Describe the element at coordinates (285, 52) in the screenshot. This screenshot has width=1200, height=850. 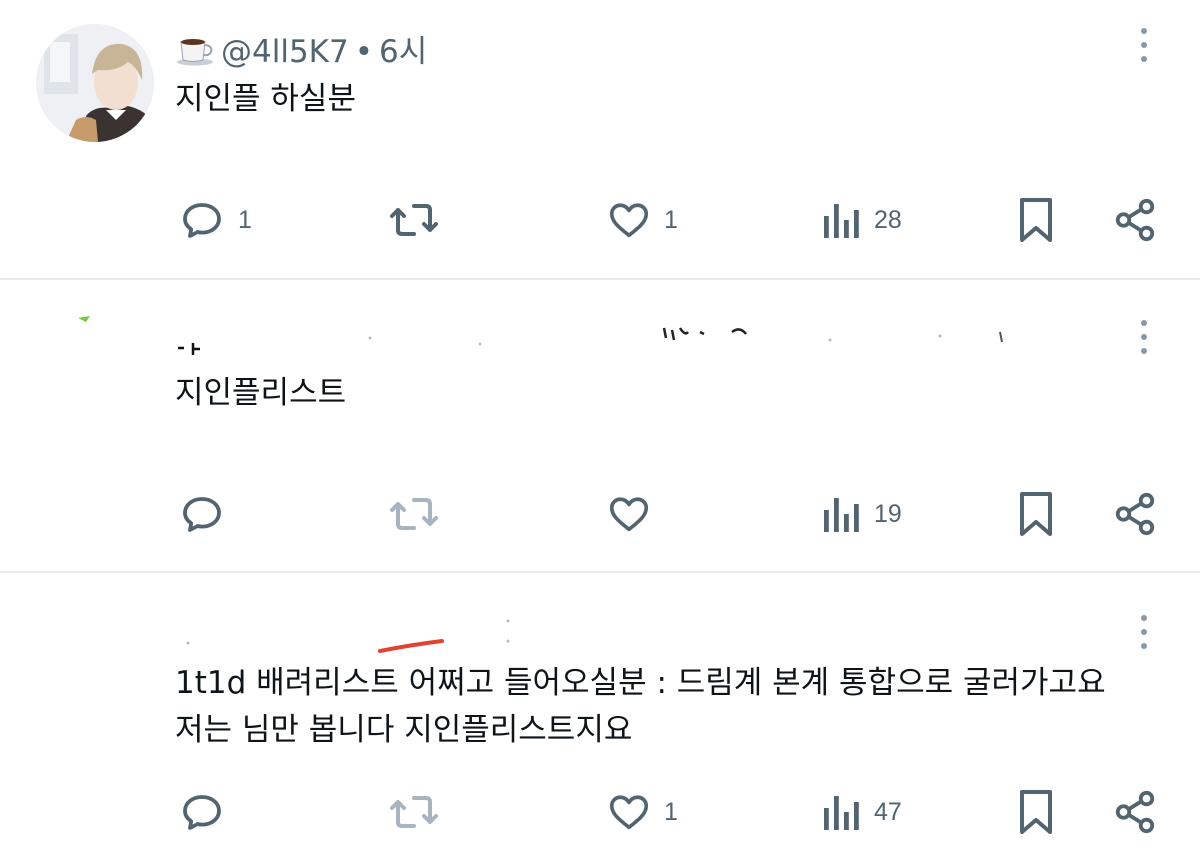
I see `author-handle: @4ll5K7` at that location.